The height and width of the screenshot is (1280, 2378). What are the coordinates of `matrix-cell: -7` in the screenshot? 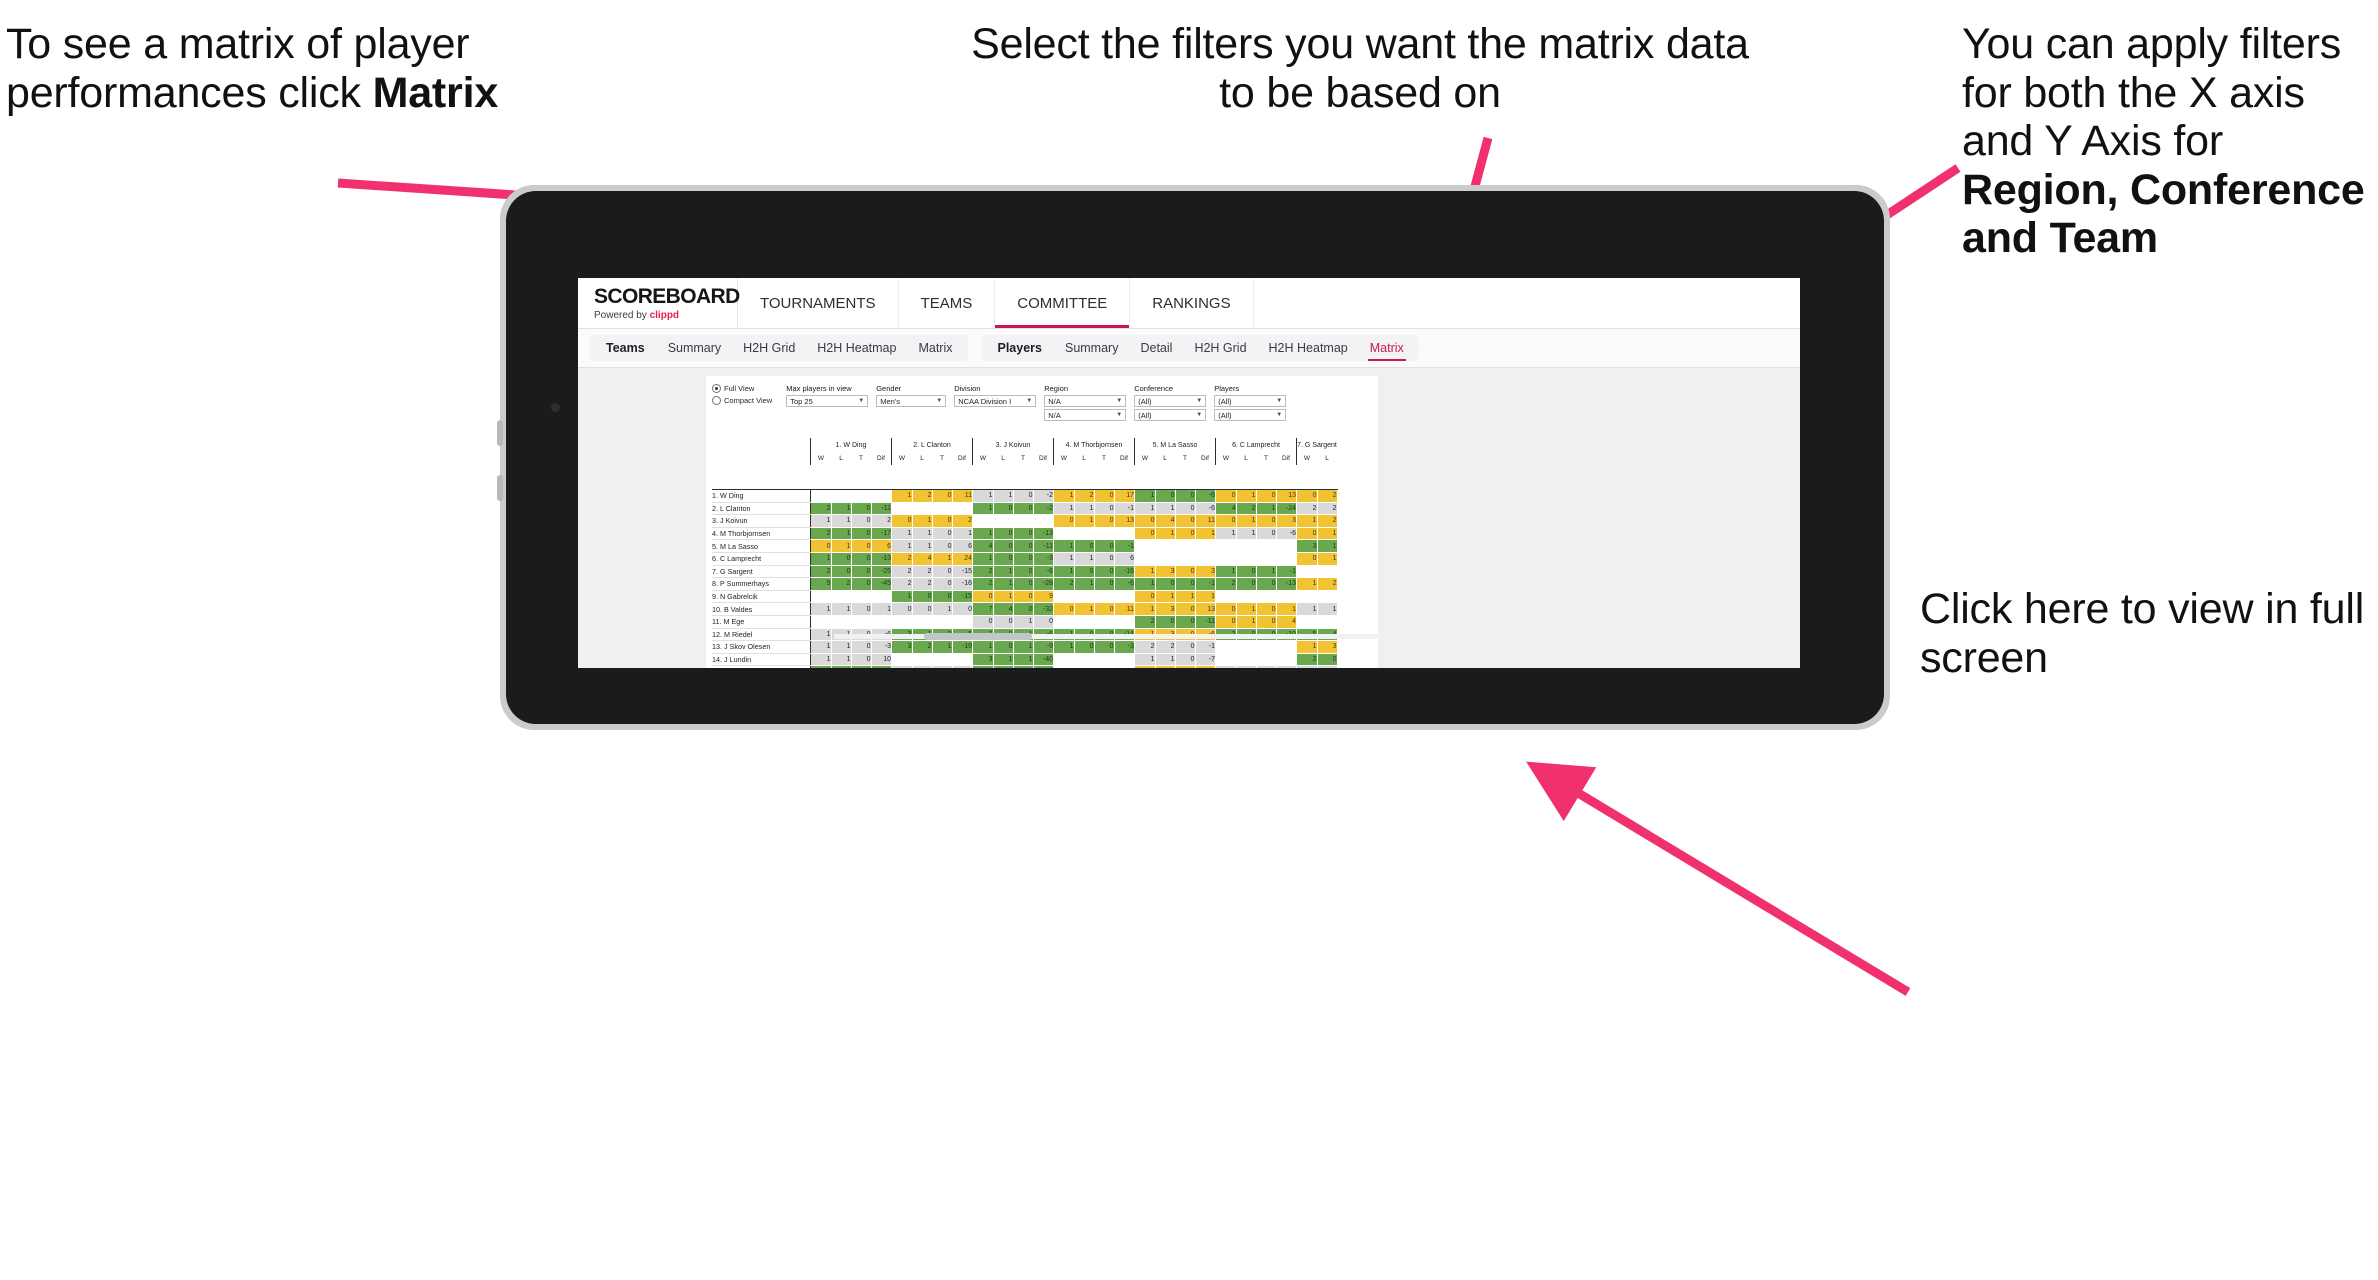 It's located at (1205, 659).